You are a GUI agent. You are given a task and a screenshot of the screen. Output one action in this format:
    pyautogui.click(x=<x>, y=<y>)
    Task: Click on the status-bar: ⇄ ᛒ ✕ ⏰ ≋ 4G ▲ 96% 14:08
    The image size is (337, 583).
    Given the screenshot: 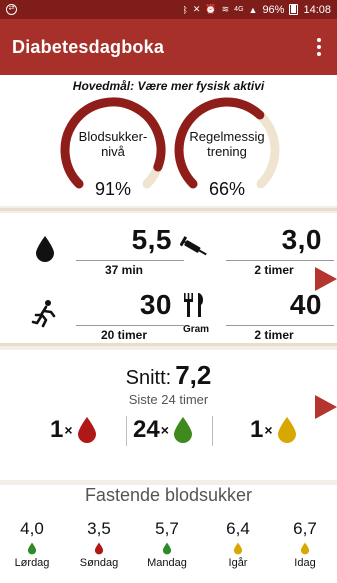 What is the action you would take?
    pyautogui.click(x=168, y=9)
    